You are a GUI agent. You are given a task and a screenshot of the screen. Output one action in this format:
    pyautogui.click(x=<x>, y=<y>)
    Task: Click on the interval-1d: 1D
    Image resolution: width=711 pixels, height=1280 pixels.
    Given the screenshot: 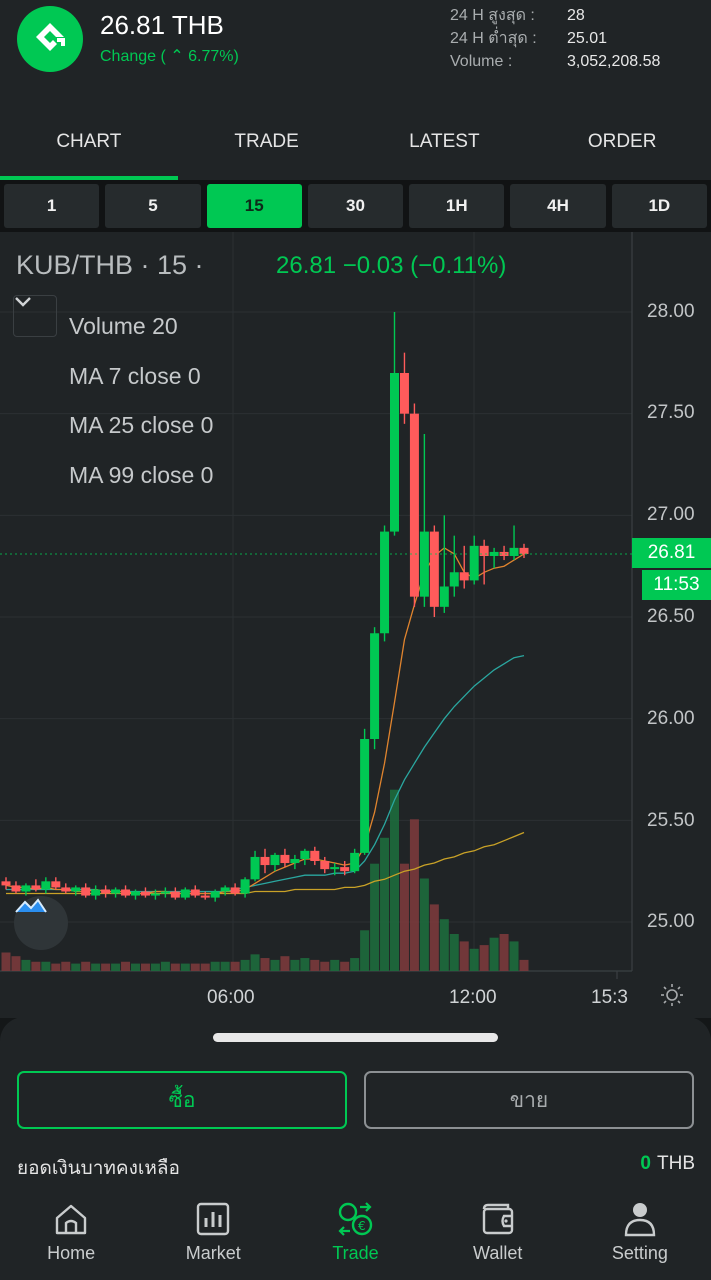 What is the action you would take?
    pyautogui.click(x=659, y=206)
    